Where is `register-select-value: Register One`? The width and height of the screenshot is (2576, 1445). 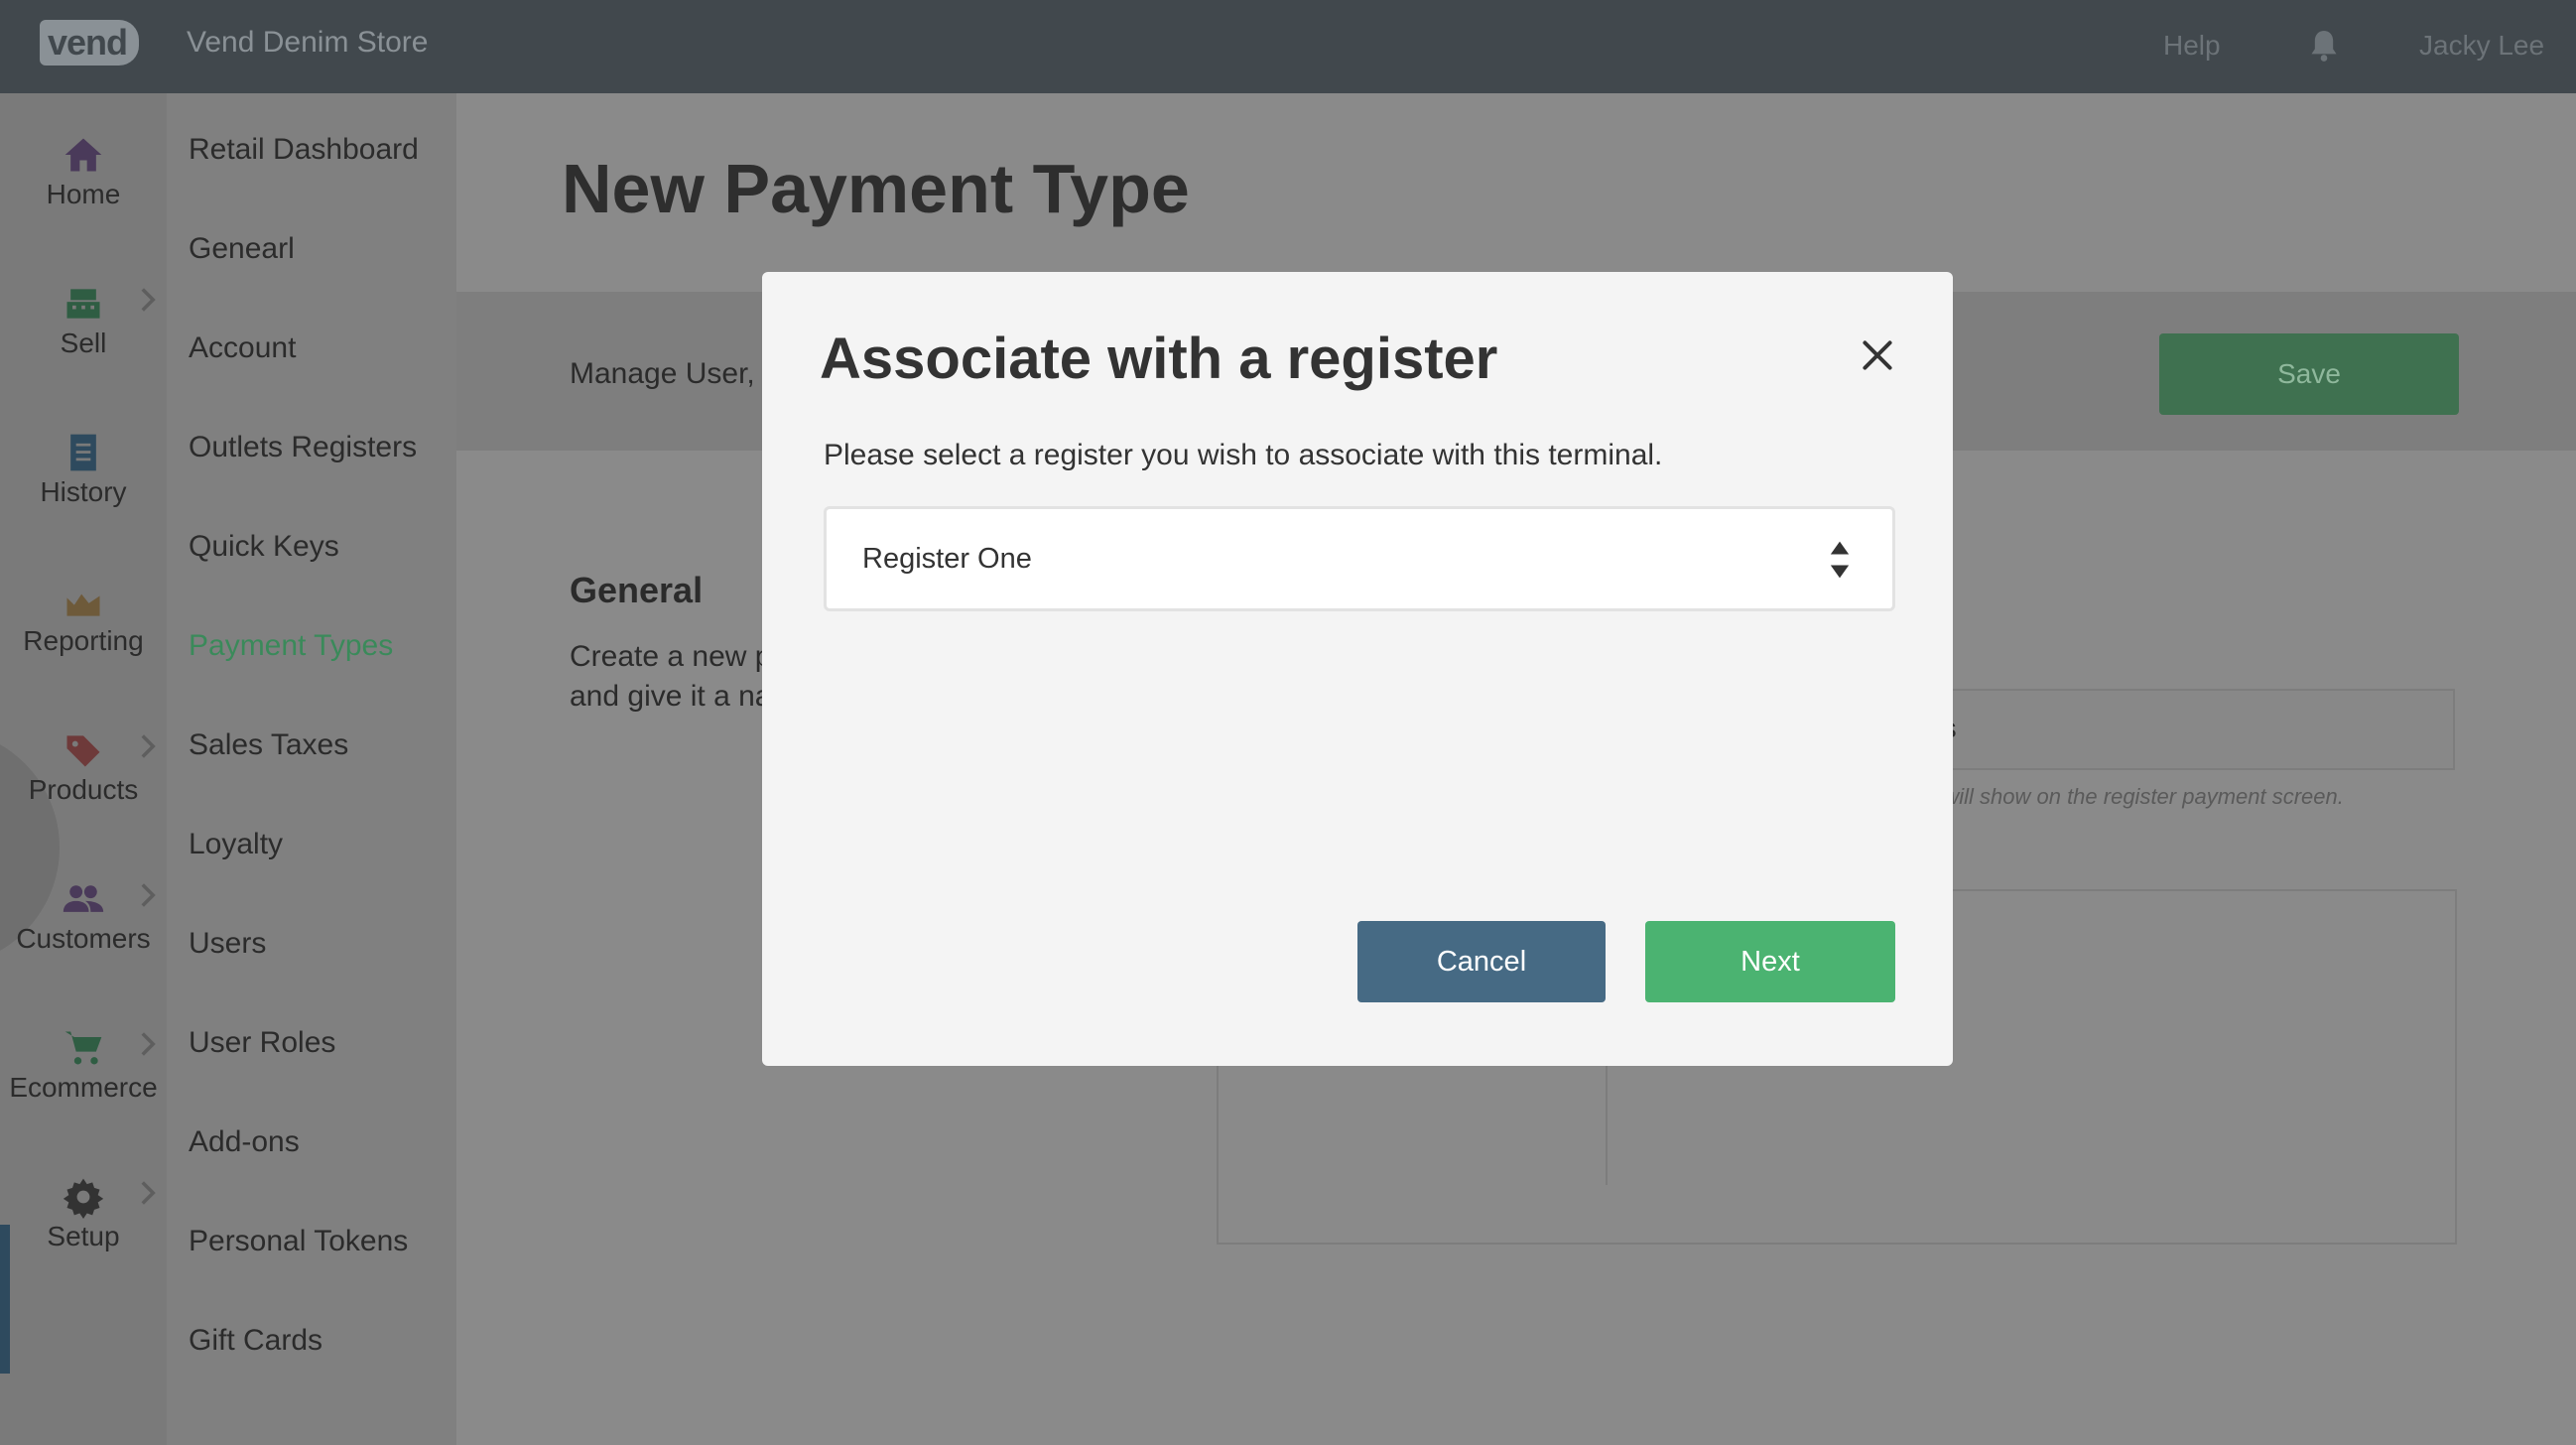
register-select-value: Register One is located at coordinates (947, 559).